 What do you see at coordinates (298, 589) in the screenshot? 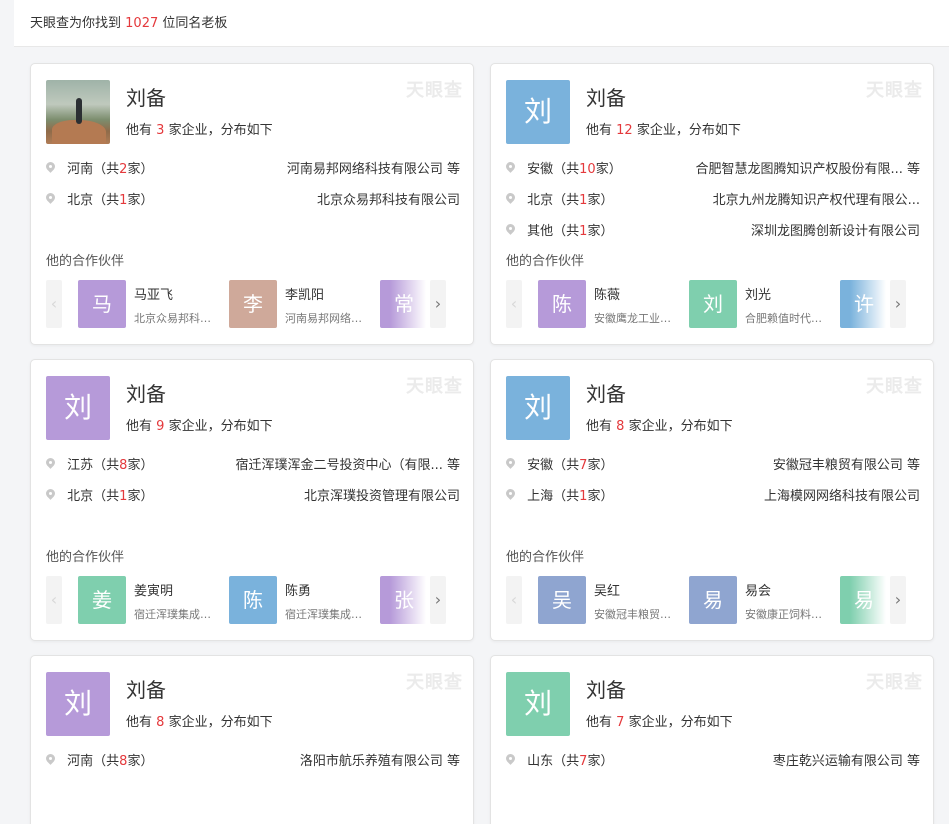
I see `partner-name: 陈勇` at bounding box center [298, 589].